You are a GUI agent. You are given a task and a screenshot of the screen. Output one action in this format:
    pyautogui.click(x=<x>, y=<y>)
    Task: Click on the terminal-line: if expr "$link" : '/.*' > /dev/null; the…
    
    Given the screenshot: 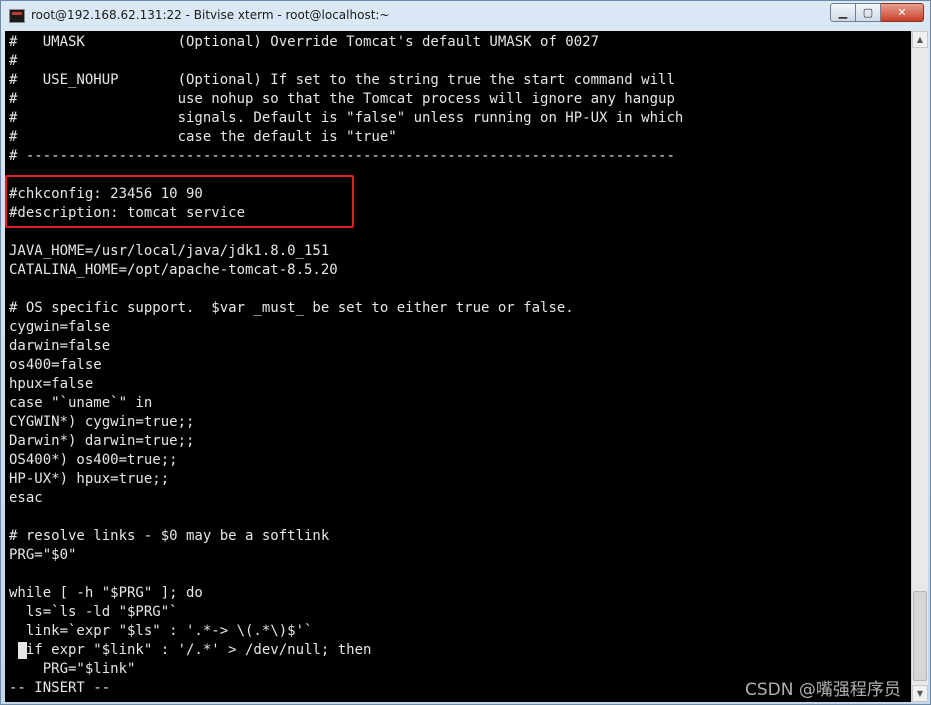 What is the action you would take?
    pyautogui.click(x=190, y=650)
    